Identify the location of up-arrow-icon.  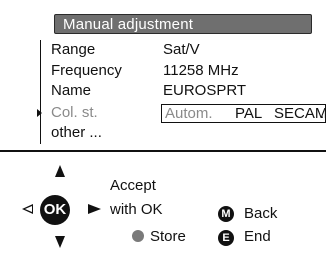
(60, 171).